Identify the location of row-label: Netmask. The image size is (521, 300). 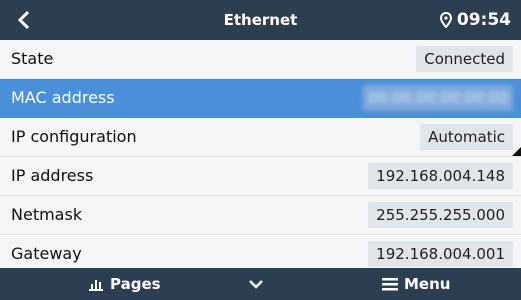
(47, 214).